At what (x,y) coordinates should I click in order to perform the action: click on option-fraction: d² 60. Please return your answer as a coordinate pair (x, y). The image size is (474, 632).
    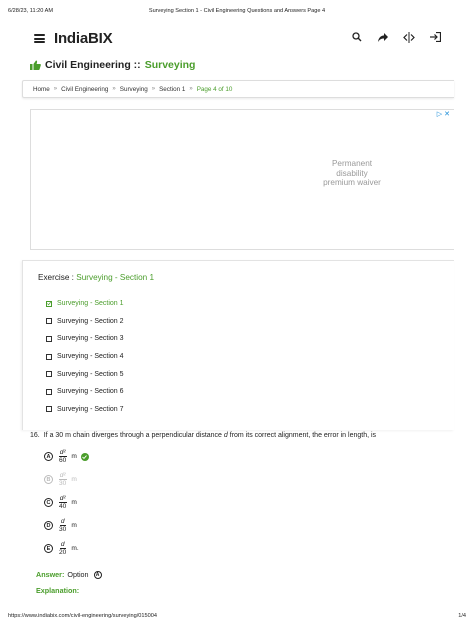
    Looking at the image, I should click on (62, 457).